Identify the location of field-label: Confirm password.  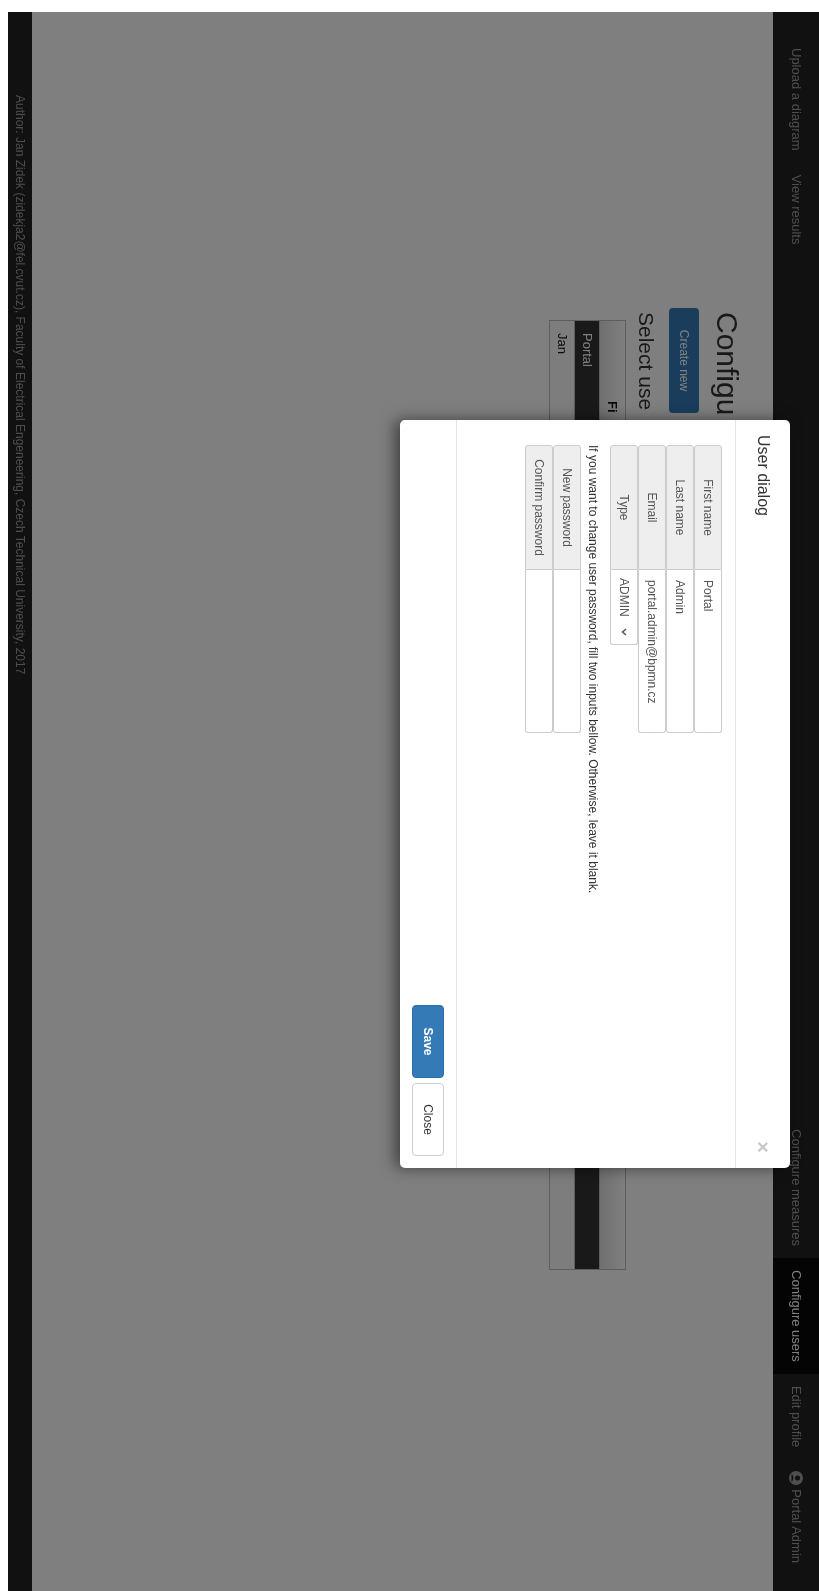
(539, 507).